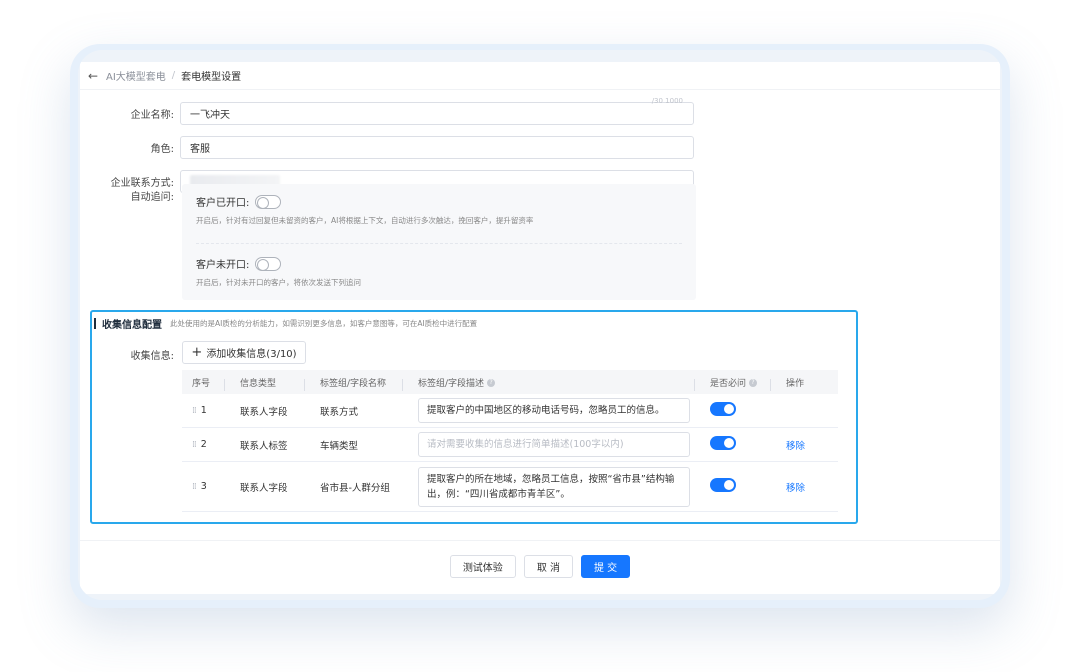 The image size is (1080, 672). Describe the element at coordinates (223, 265) in the screenshot. I see `followup-silent-title: 客户未开口:` at that location.